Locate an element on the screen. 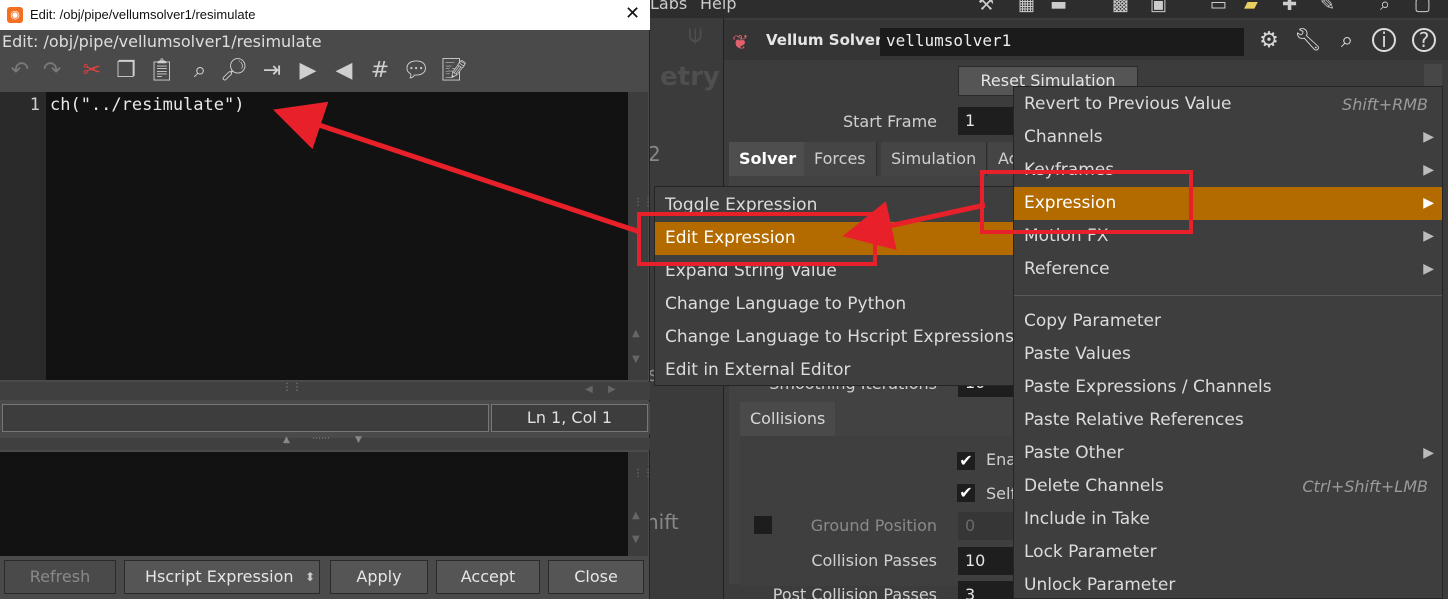 This screenshot has width=1448, height=599. annotation-arrow-to-editor is located at coordinates (457, 168).